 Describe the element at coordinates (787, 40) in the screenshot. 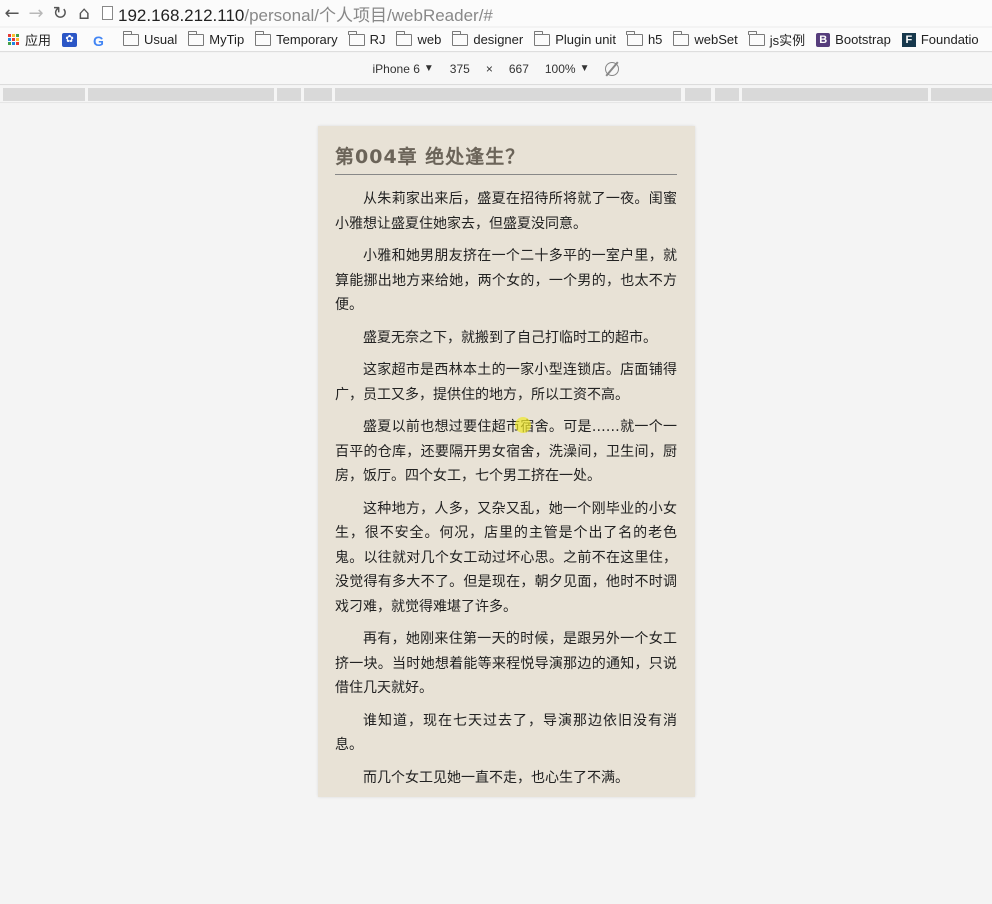

I see `bookmark-label: js实例` at that location.